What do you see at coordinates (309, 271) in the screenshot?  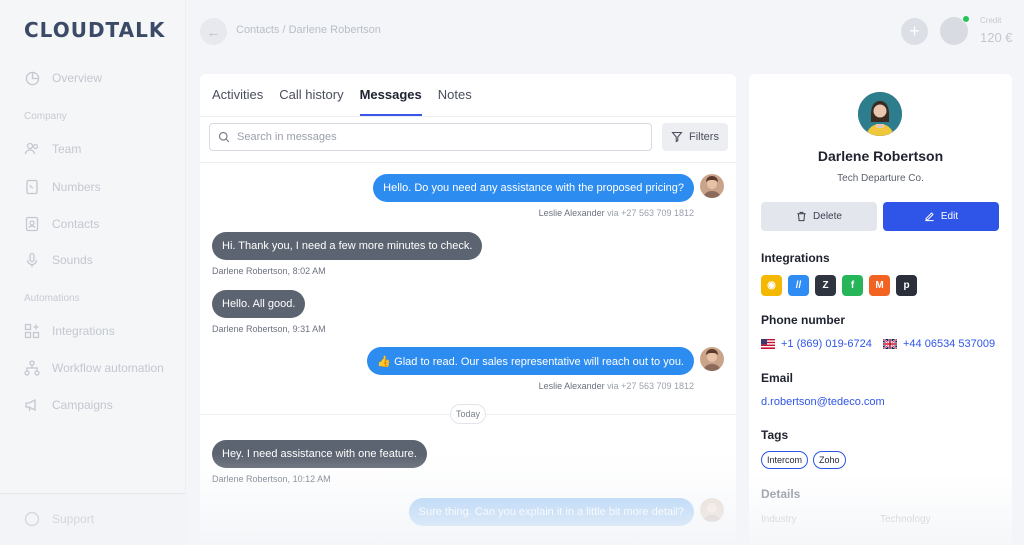 I see `message-time: 8:02 AM` at bounding box center [309, 271].